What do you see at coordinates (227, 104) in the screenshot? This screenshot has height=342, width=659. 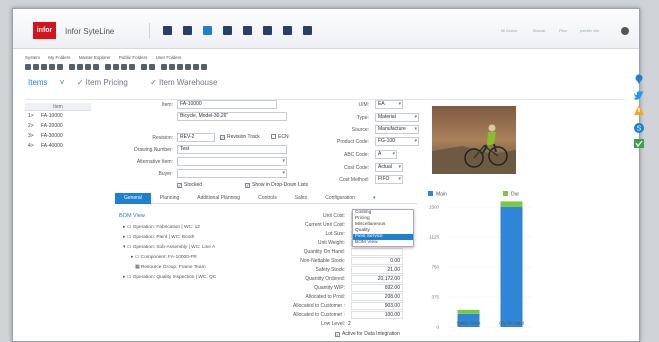 I see `item-field: FA-10000` at bounding box center [227, 104].